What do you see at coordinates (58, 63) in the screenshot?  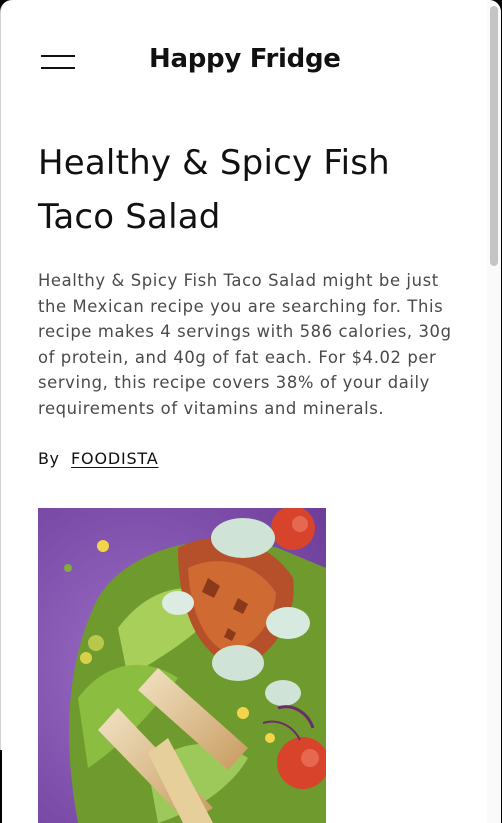 I see `menu-button` at bounding box center [58, 63].